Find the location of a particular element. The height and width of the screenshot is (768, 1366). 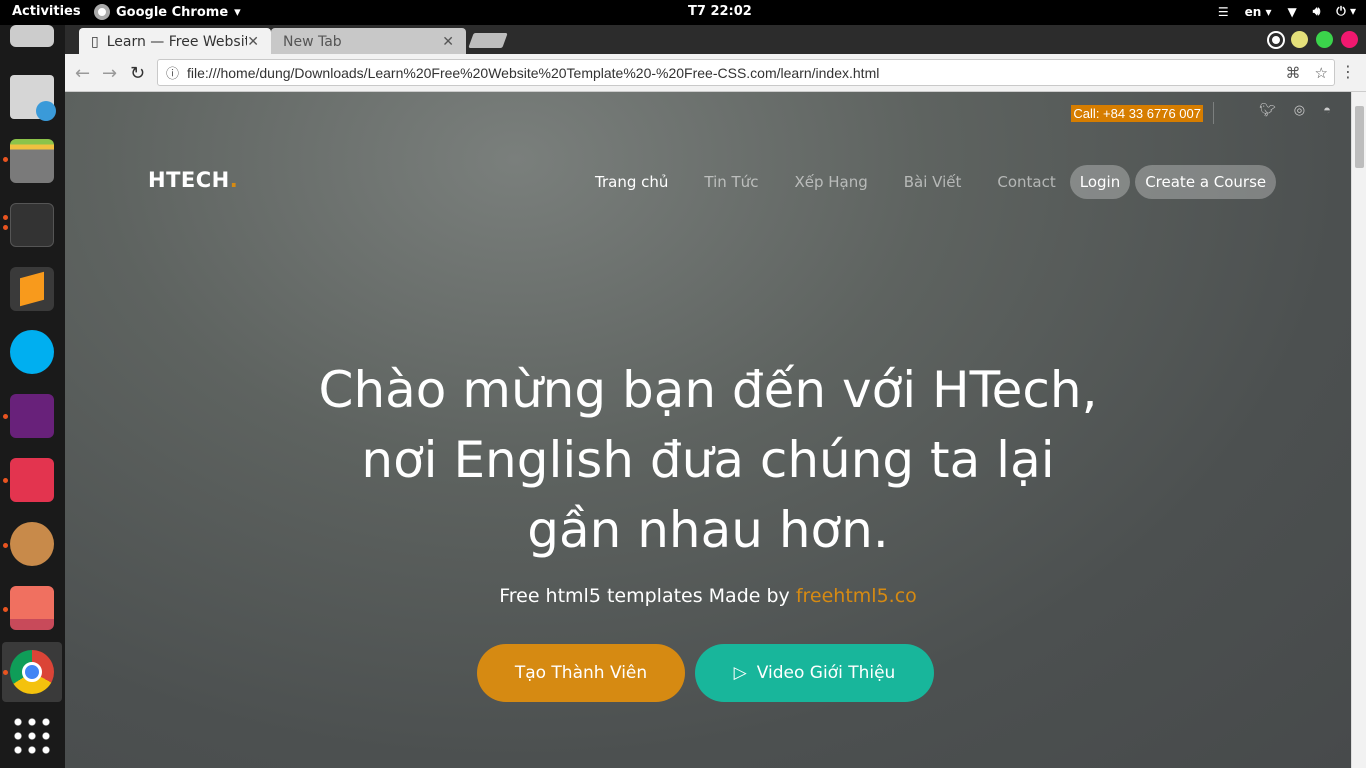

download-arrow-icon is located at coordinates (46, 111).